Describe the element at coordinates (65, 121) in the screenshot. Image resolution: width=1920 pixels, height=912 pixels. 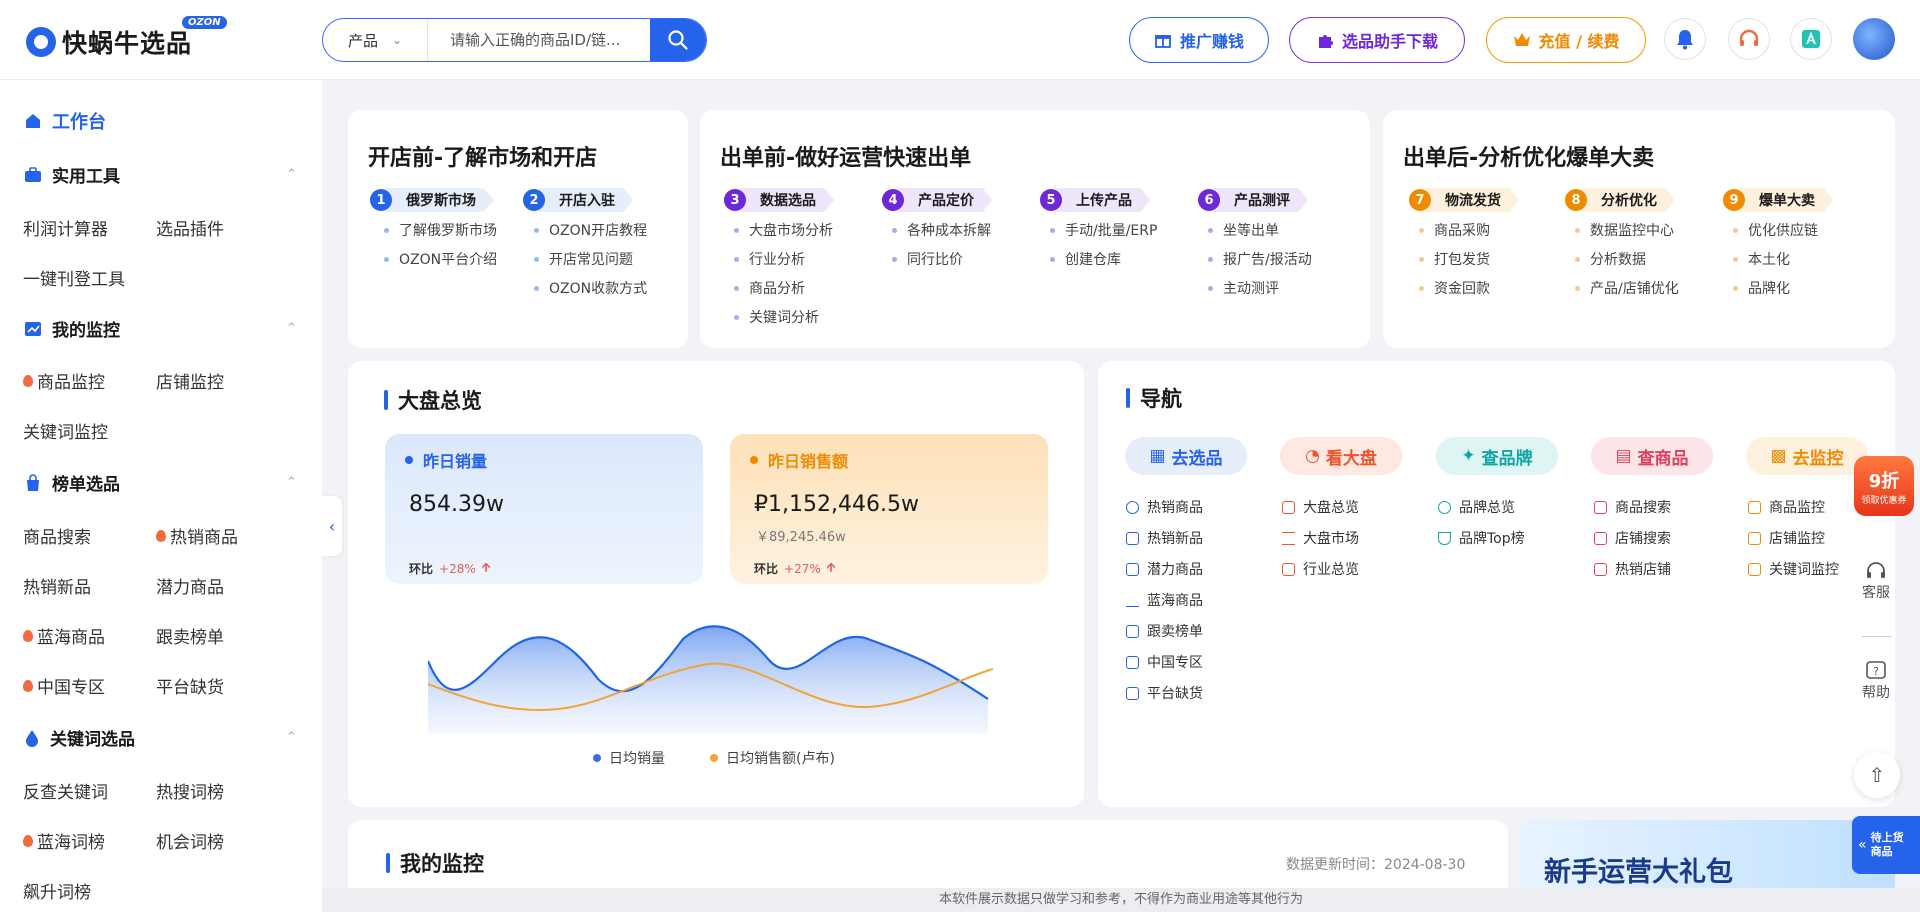
I see `sidebar-item-workbench: 工作台` at that location.